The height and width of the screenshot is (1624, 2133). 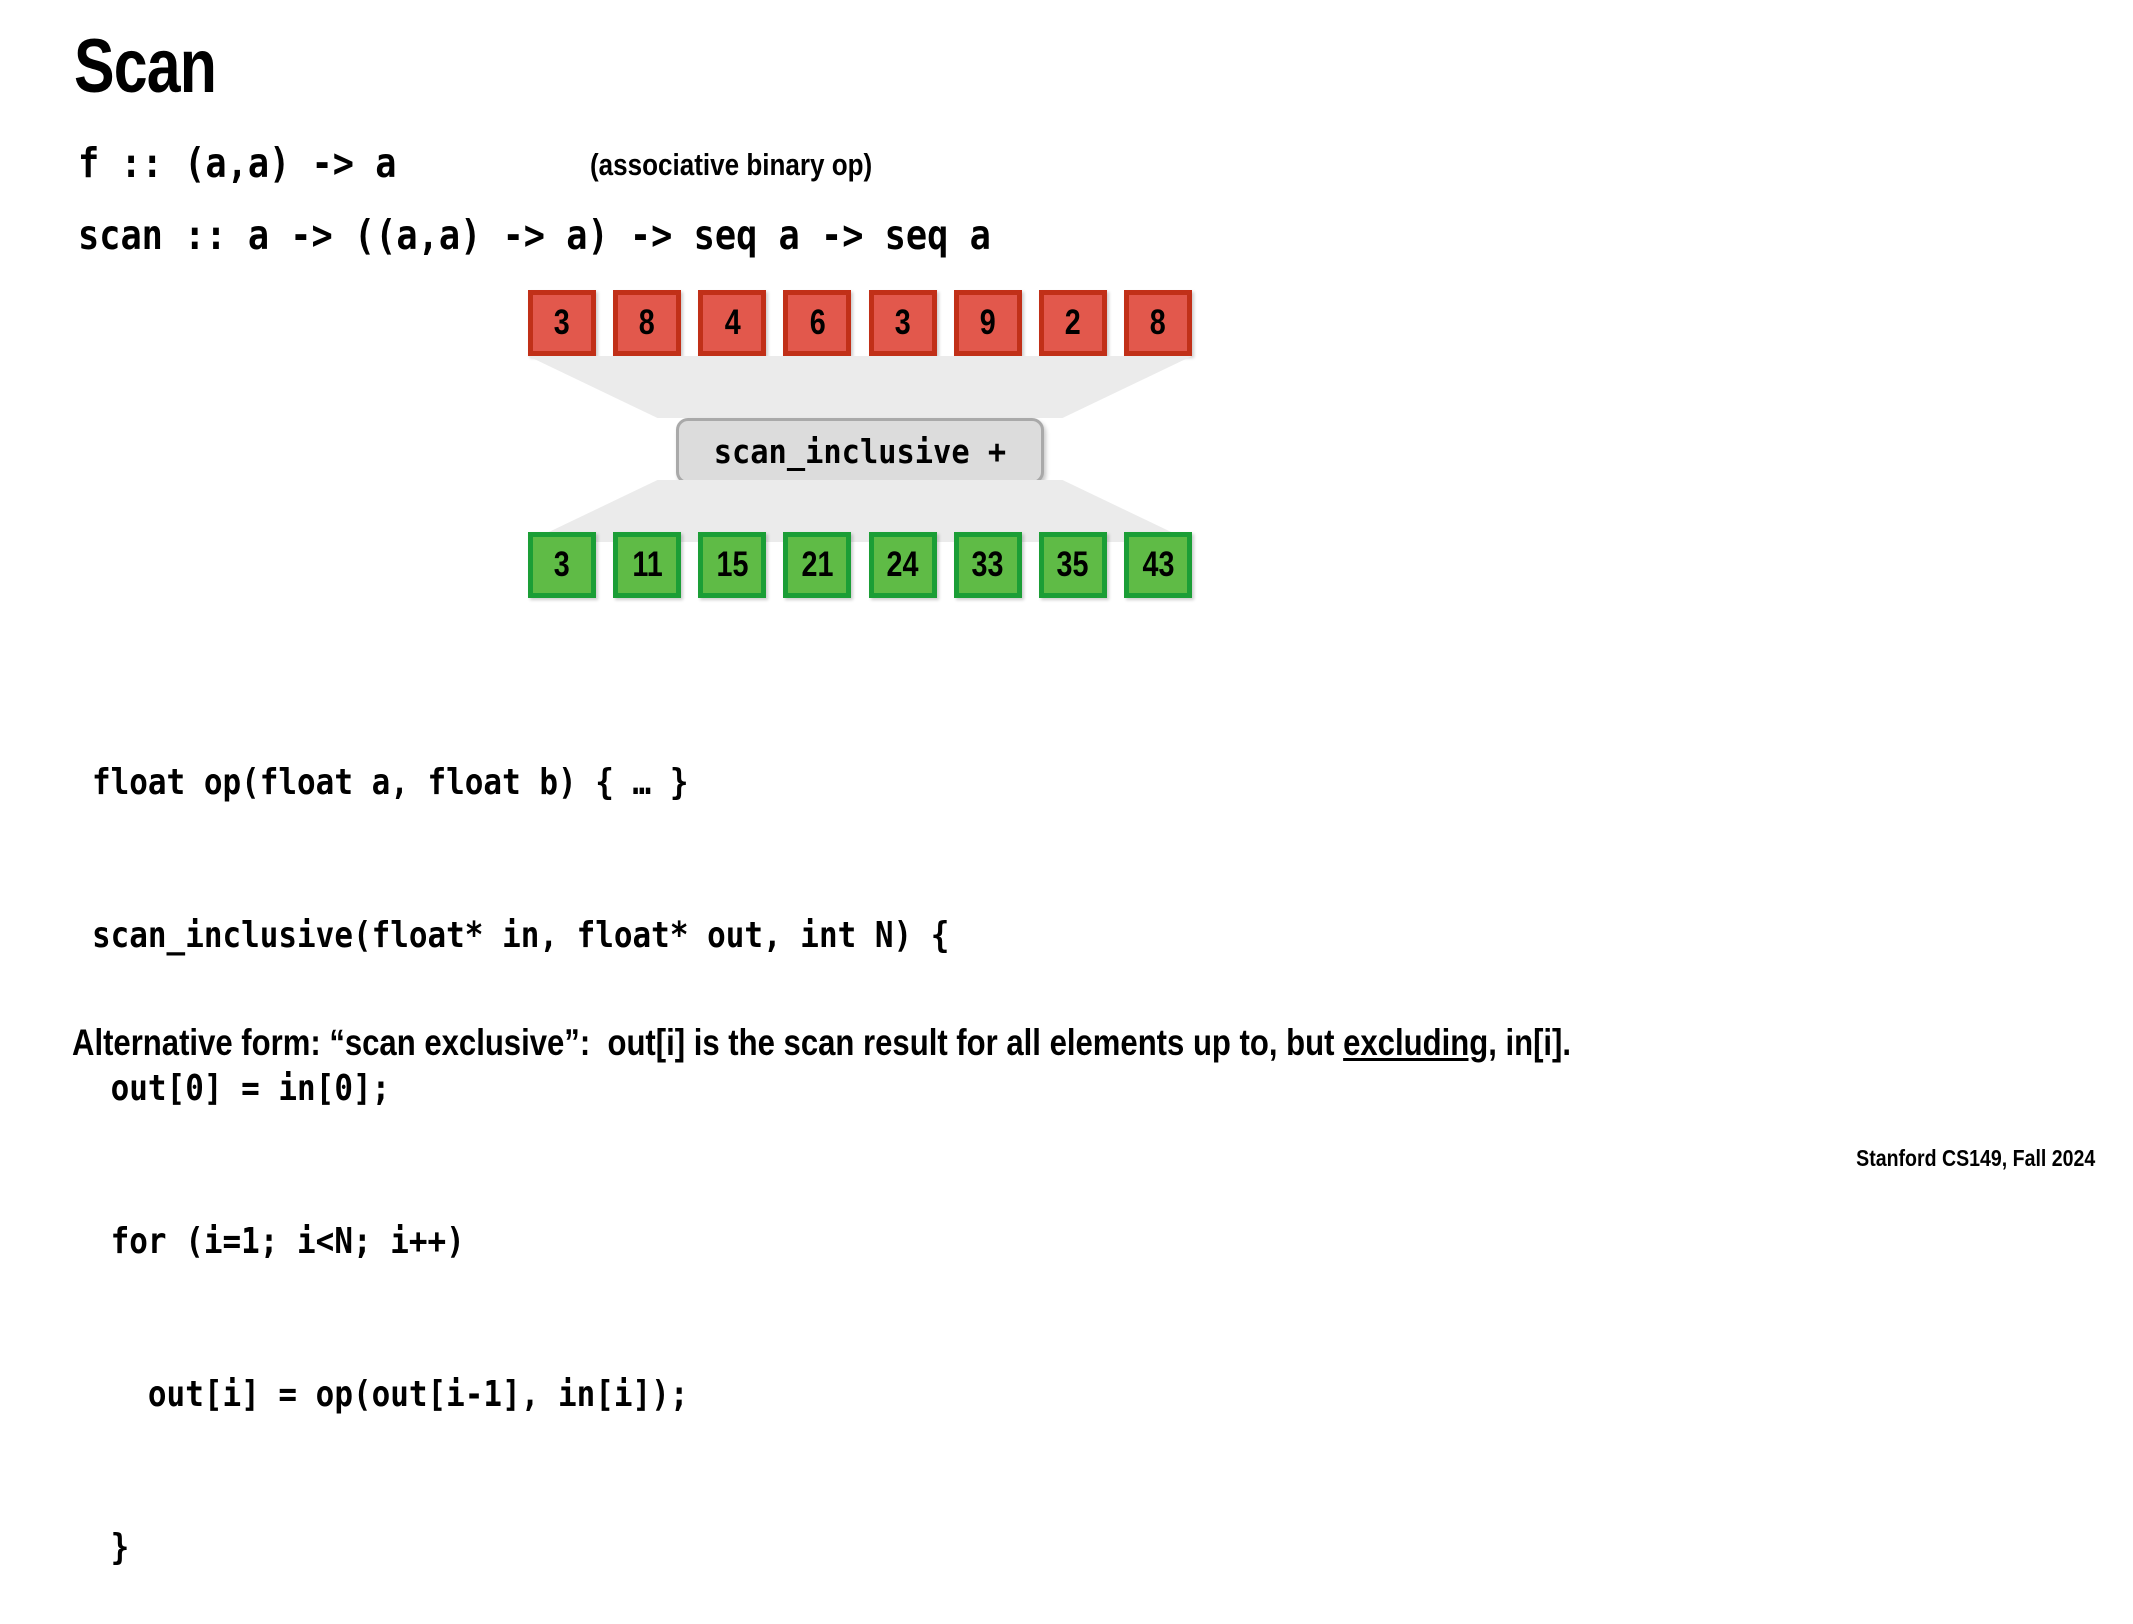 I want to click on operation-box: scan_inclusive +, so click(x=860, y=451).